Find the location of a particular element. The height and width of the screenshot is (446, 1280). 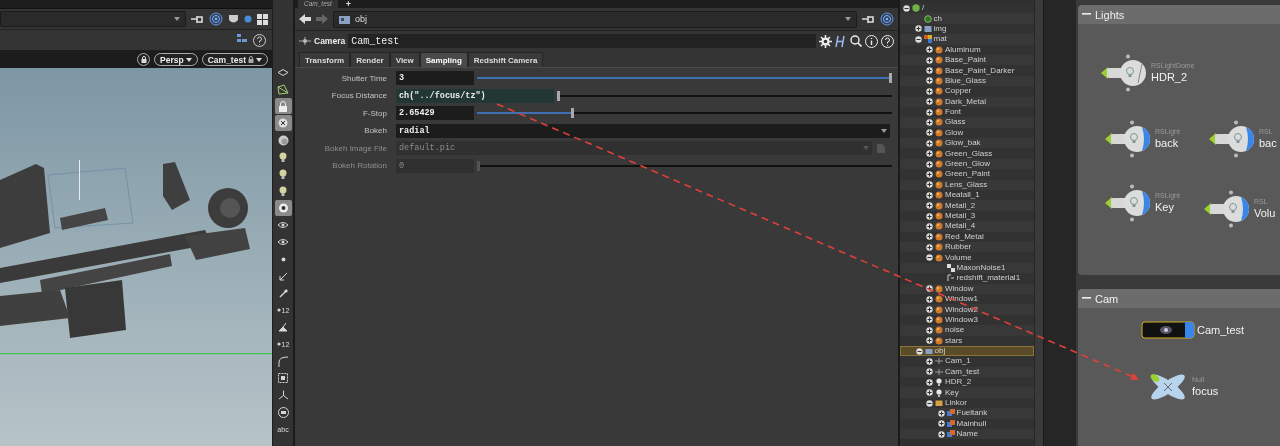

sphere-icon is located at coordinates (248, 19).